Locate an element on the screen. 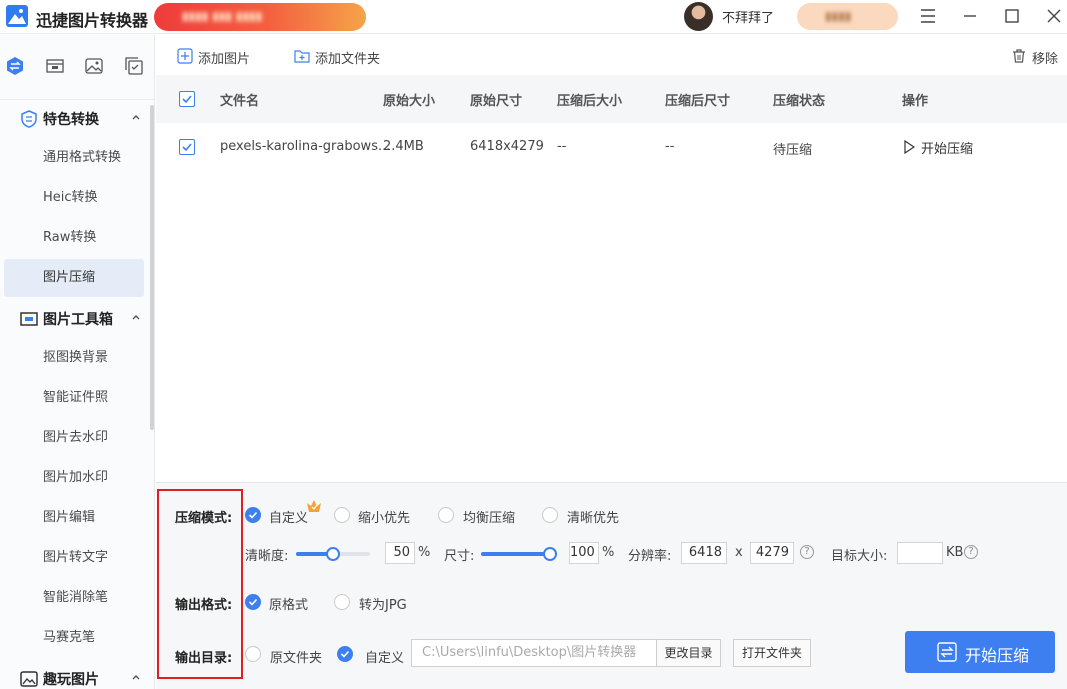  sidebar-item-mosaic: 马赛克笔 is located at coordinates (74, 638).